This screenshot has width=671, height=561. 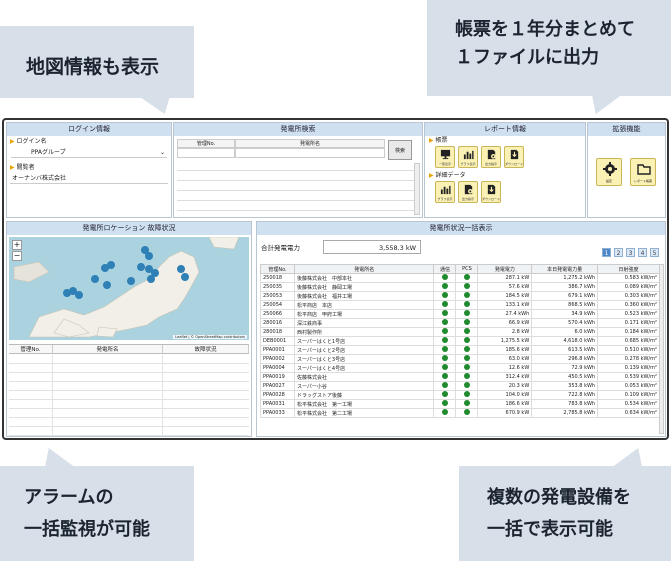 What do you see at coordinates (460, 332) in the screenshot?
I see `table-row: 280018 西村製作所 2.8 kW 6.0 kWh 0.184 kW/m²` at bounding box center [460, 332].